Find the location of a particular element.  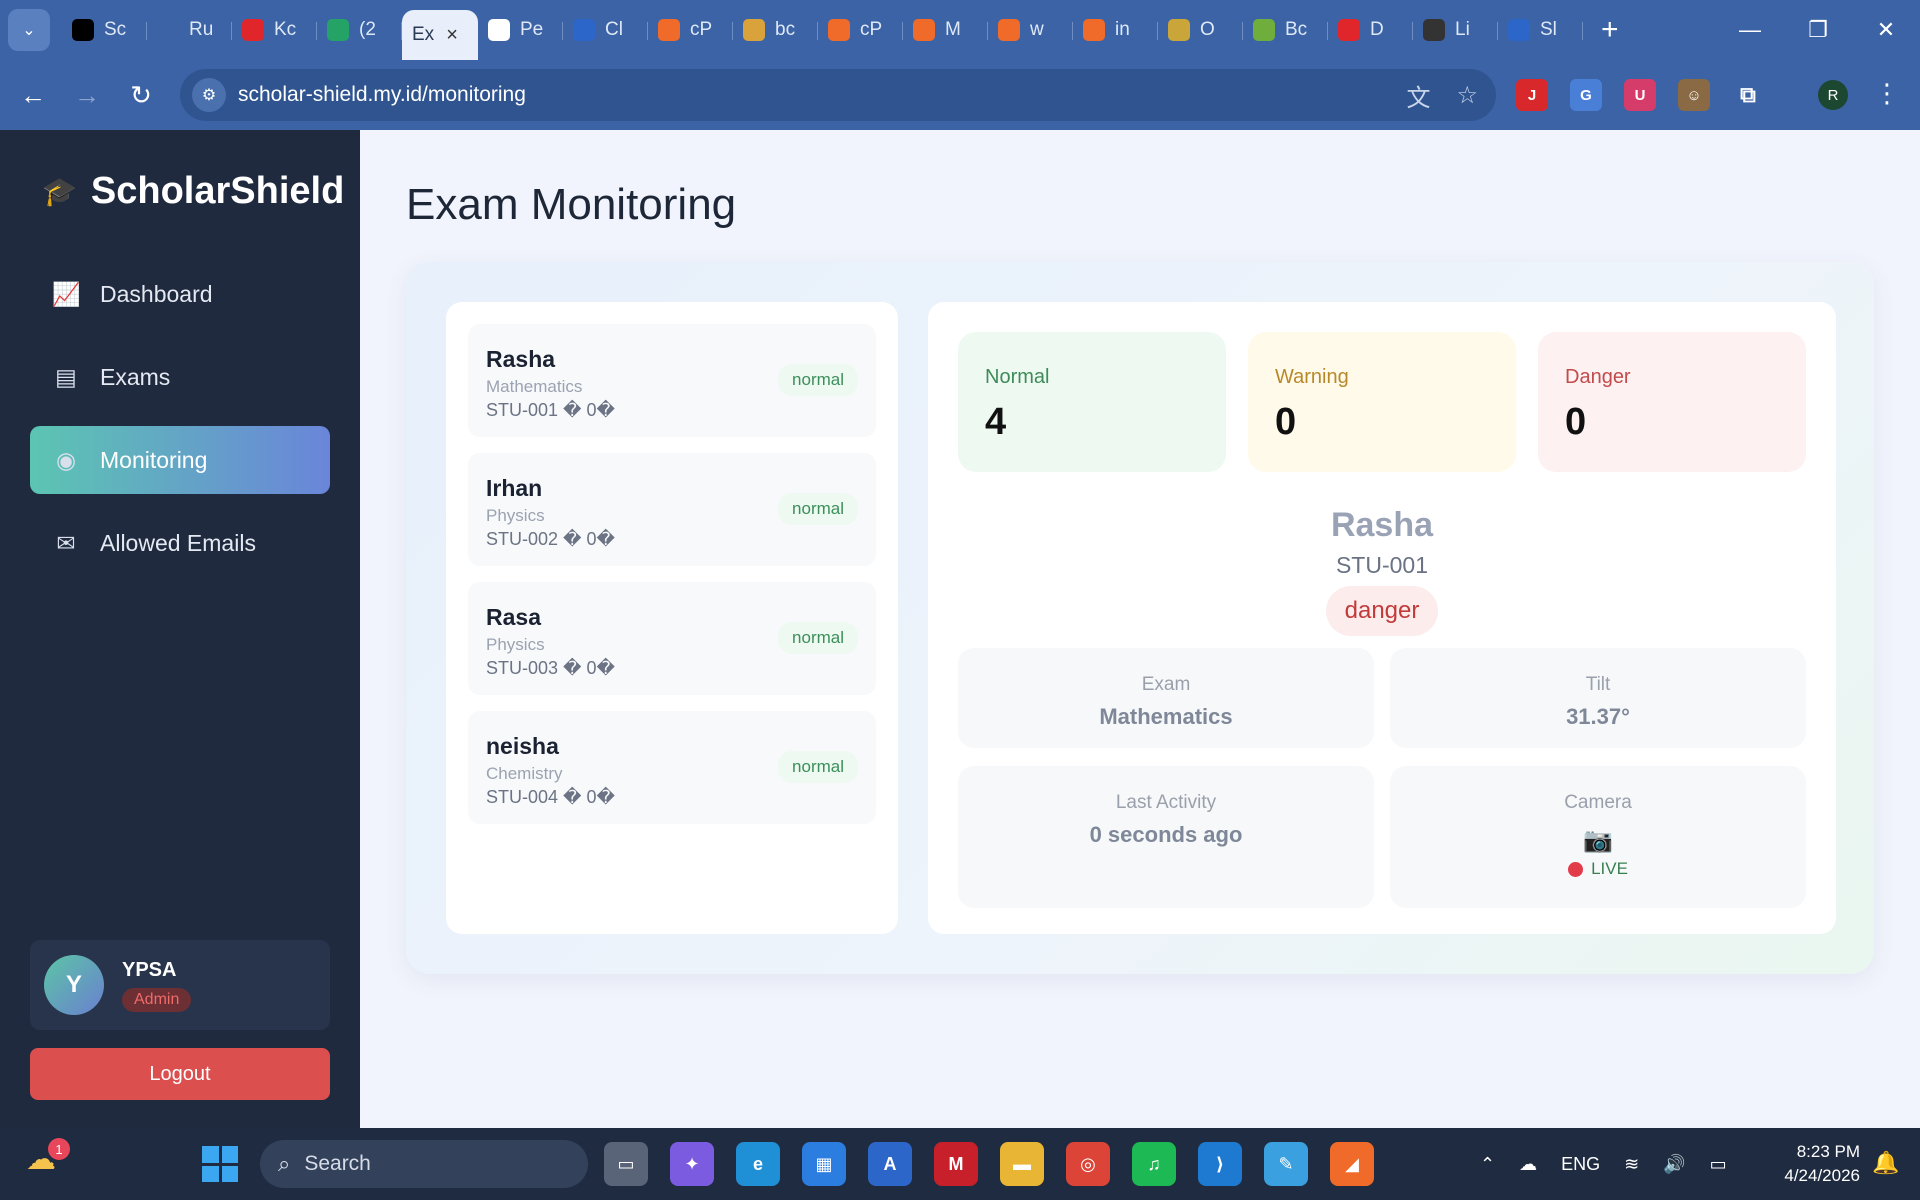

wifi-icon: ≋ is located at coordinates (1631, 1164).